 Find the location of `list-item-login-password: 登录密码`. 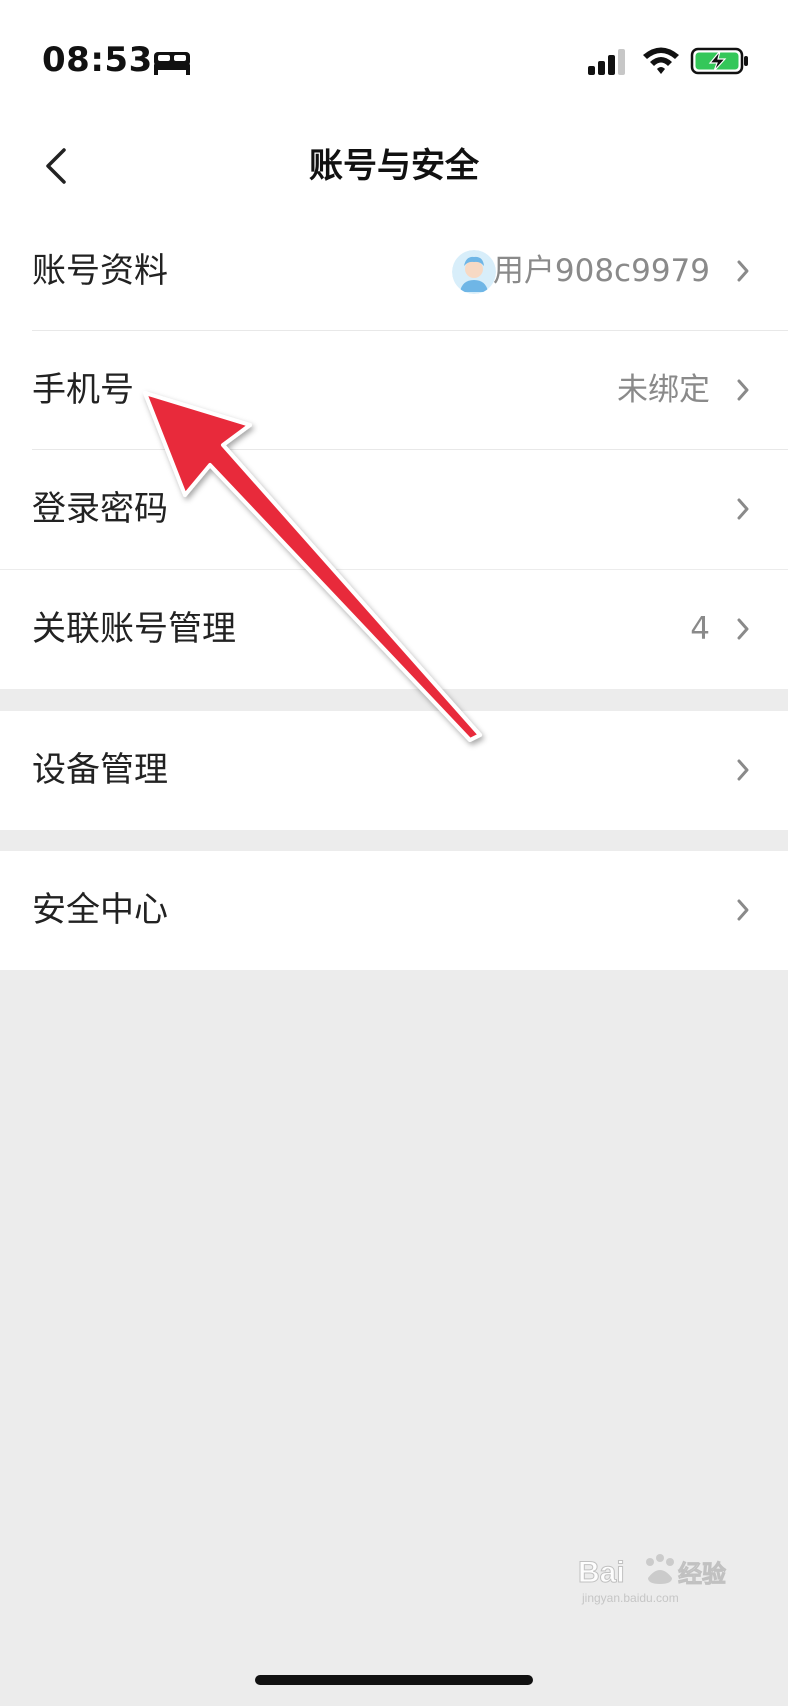

list-item-login-password: 登录密码 is located at coordinates (394, 509).